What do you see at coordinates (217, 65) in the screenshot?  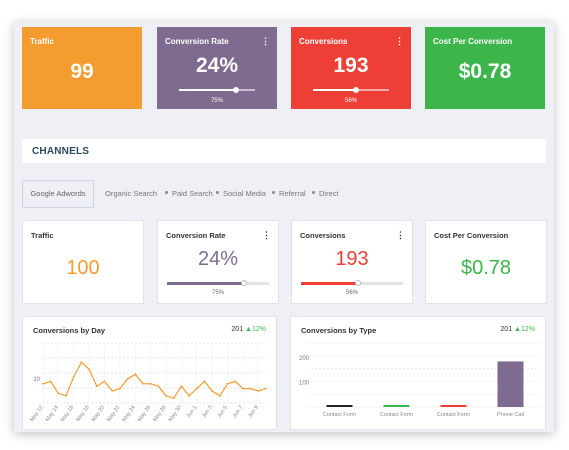 I see `kpi-value: 24%` at bounding box center [217, 65].